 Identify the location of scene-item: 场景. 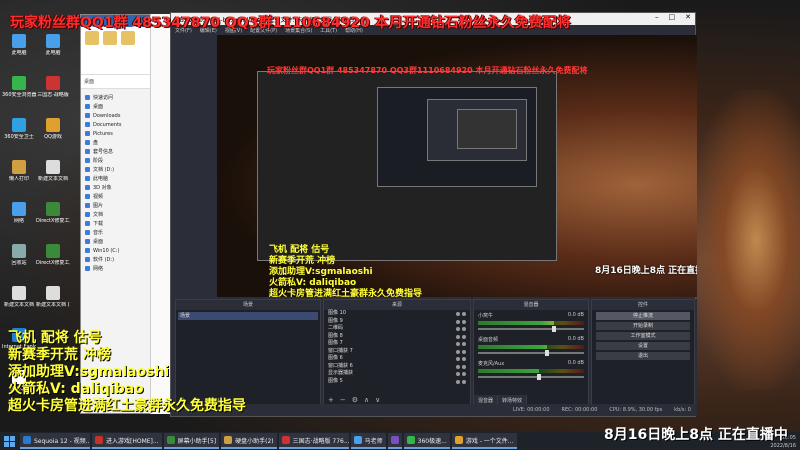
(248, 316).